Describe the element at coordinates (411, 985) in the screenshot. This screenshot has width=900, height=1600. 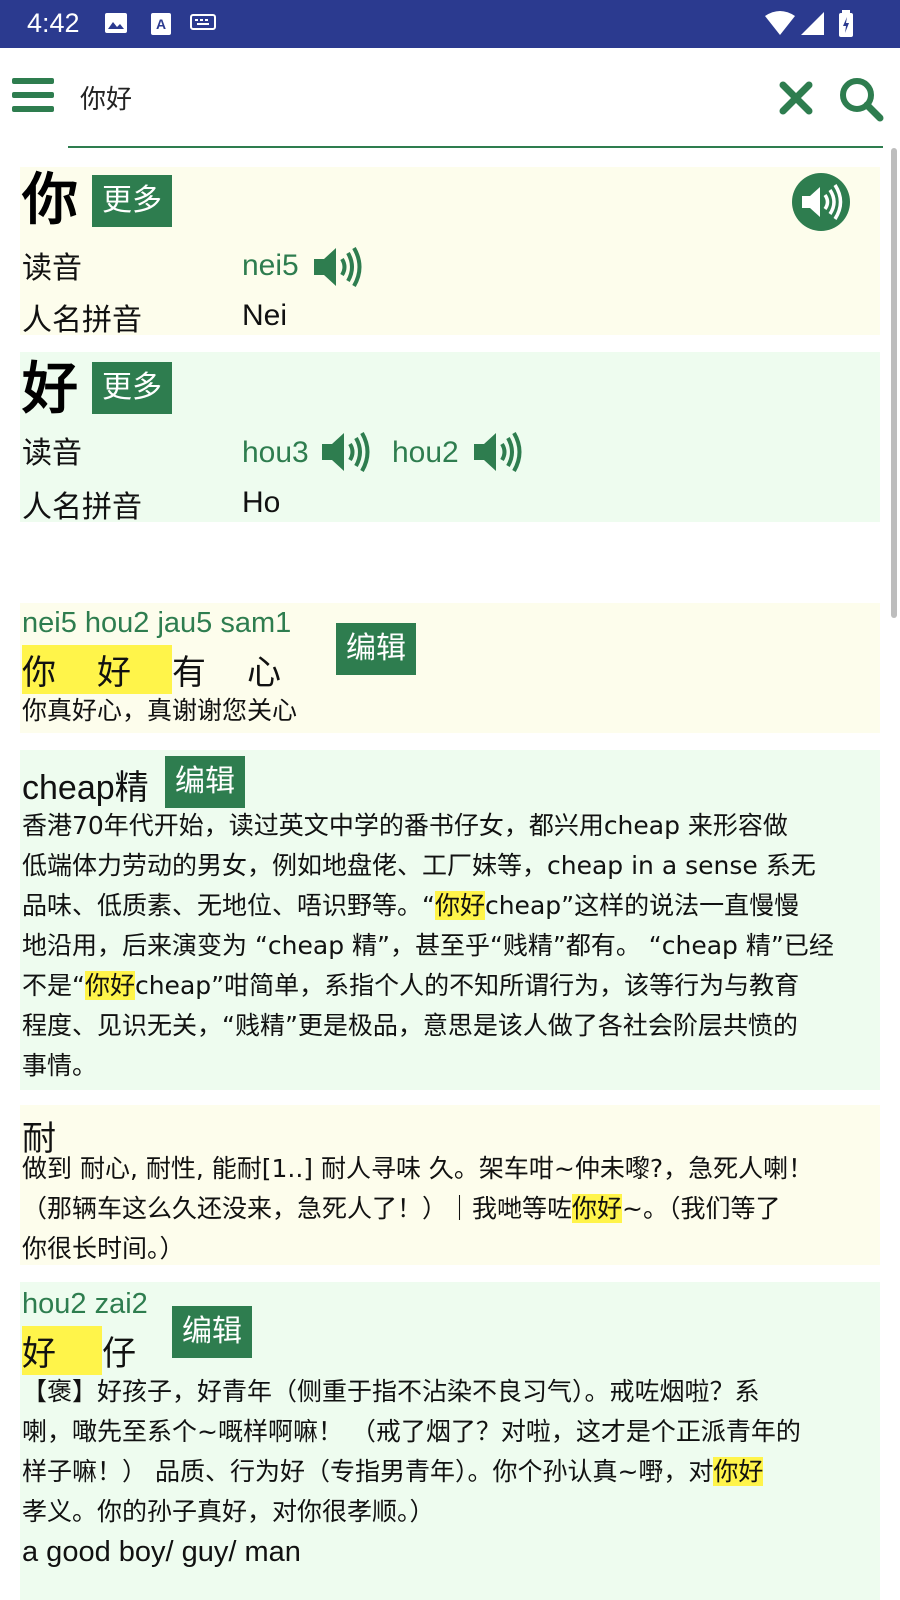
I see `def-line: 不是“你好cheap”咁简单，系指个人的不知所谓行为，该等行为与教育` at that location.